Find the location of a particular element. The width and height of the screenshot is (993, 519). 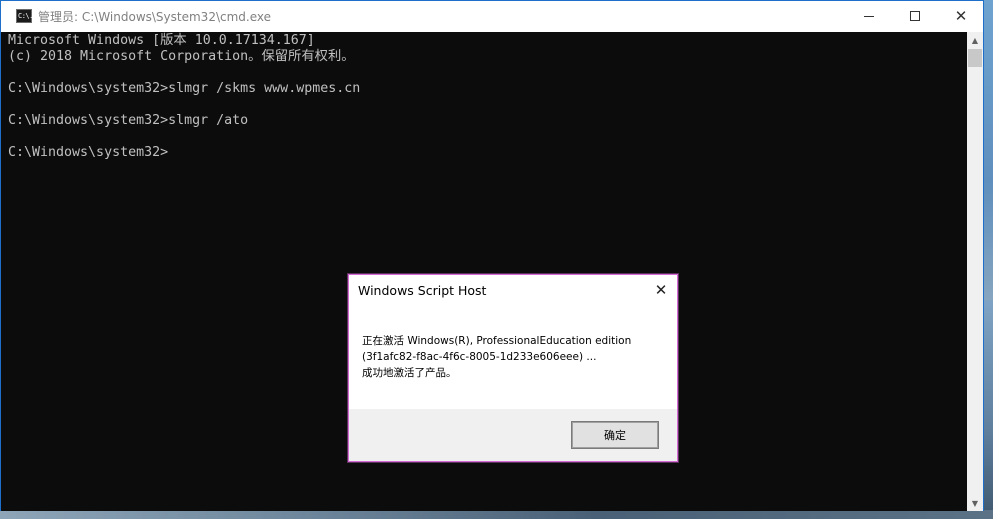

console-prompt: C:\Windows\system32> is located at coordinates (487, 153).